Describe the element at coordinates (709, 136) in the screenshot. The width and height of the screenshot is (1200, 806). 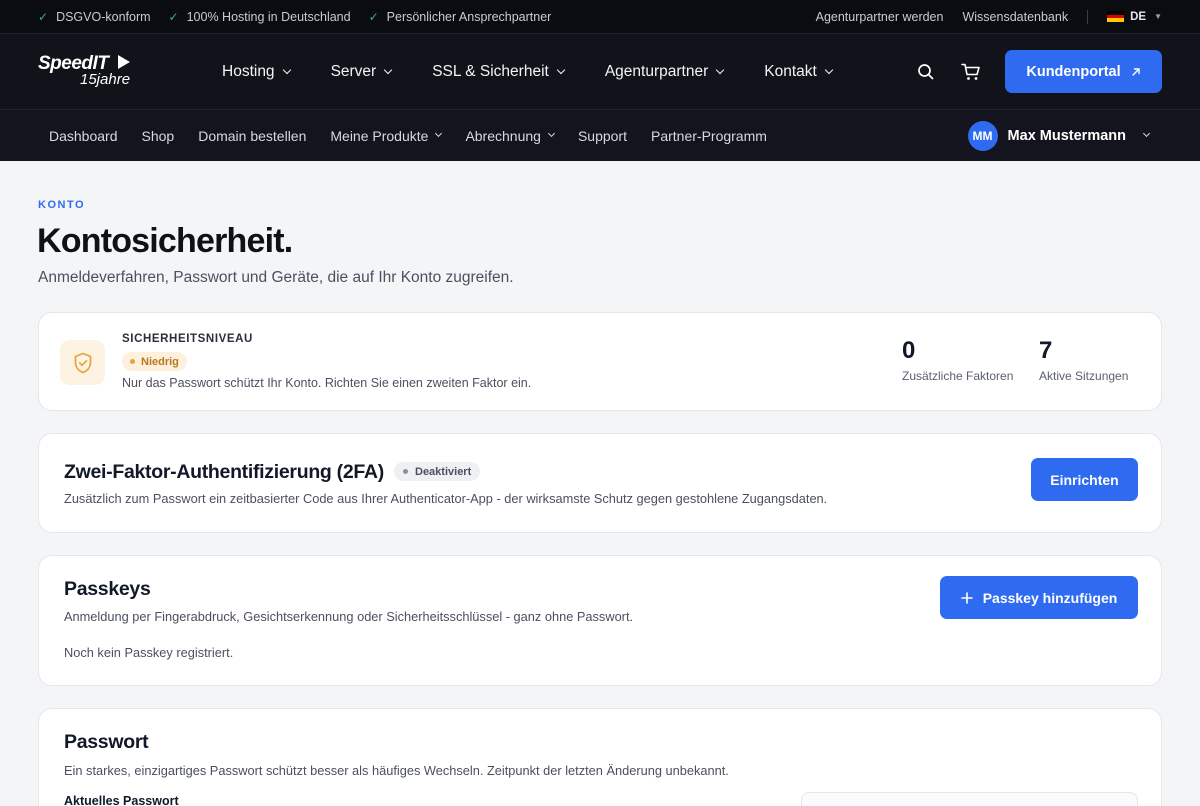
I see `subnav-partner-program: Partner-Programm` at that location.